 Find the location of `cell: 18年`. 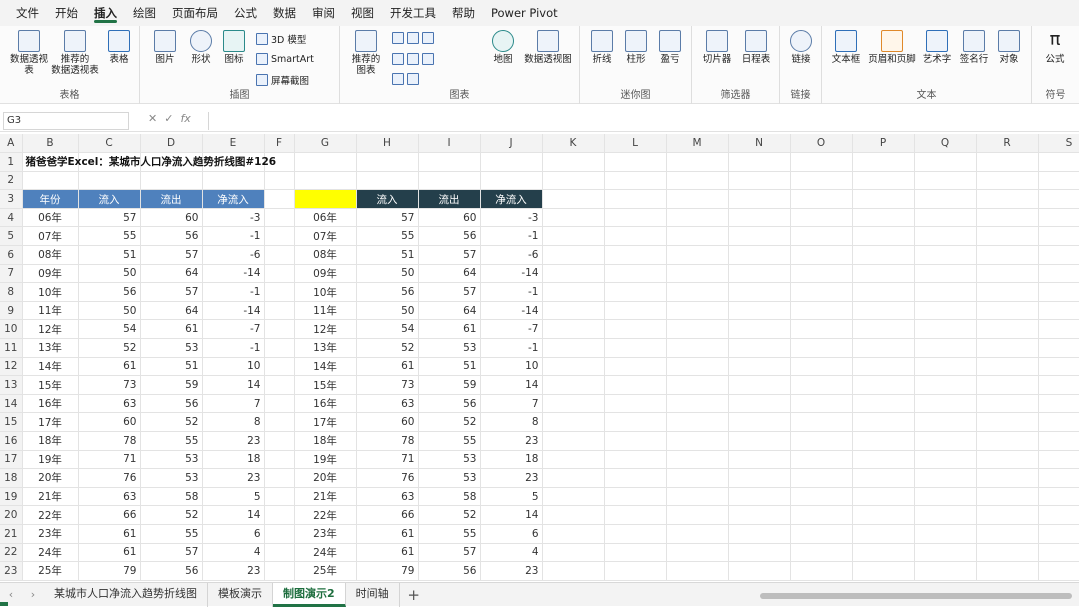

cell: 18年 is located at coordinates (325, 441).